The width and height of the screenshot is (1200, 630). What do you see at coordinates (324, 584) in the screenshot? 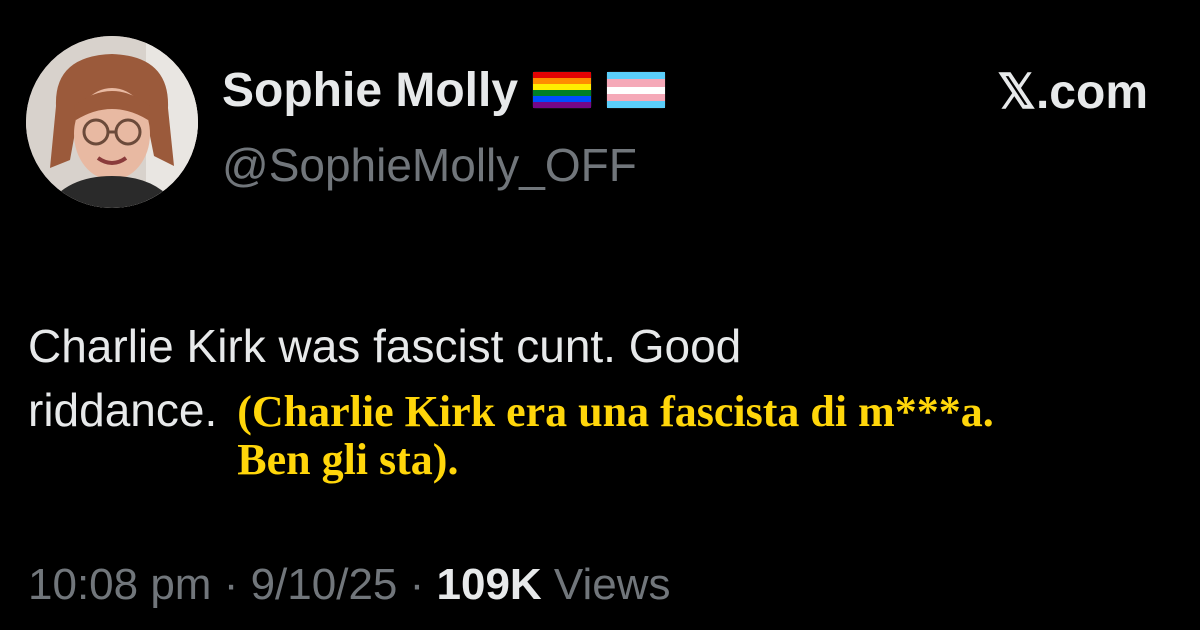
I see `tweet-date: 9/10/25` at bounding box center [324, 584].